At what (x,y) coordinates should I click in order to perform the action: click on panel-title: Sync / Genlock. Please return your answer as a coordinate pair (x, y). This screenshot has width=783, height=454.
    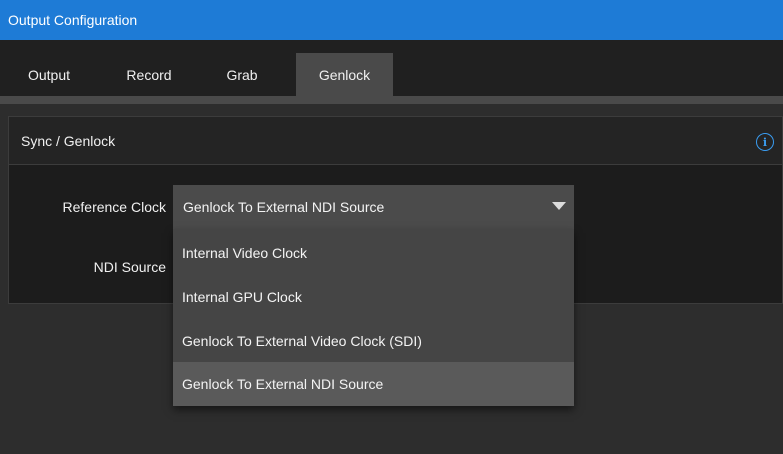
    Looking at the image, I should click on (68, 140).